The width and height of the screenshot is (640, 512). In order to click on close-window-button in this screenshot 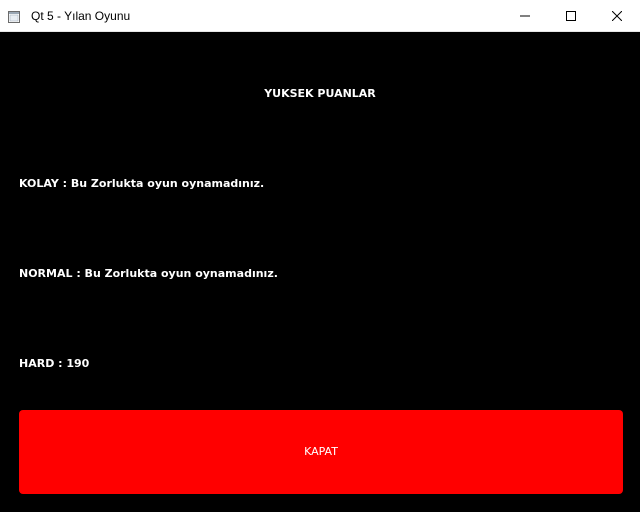, I will do `click(617, 16)`.